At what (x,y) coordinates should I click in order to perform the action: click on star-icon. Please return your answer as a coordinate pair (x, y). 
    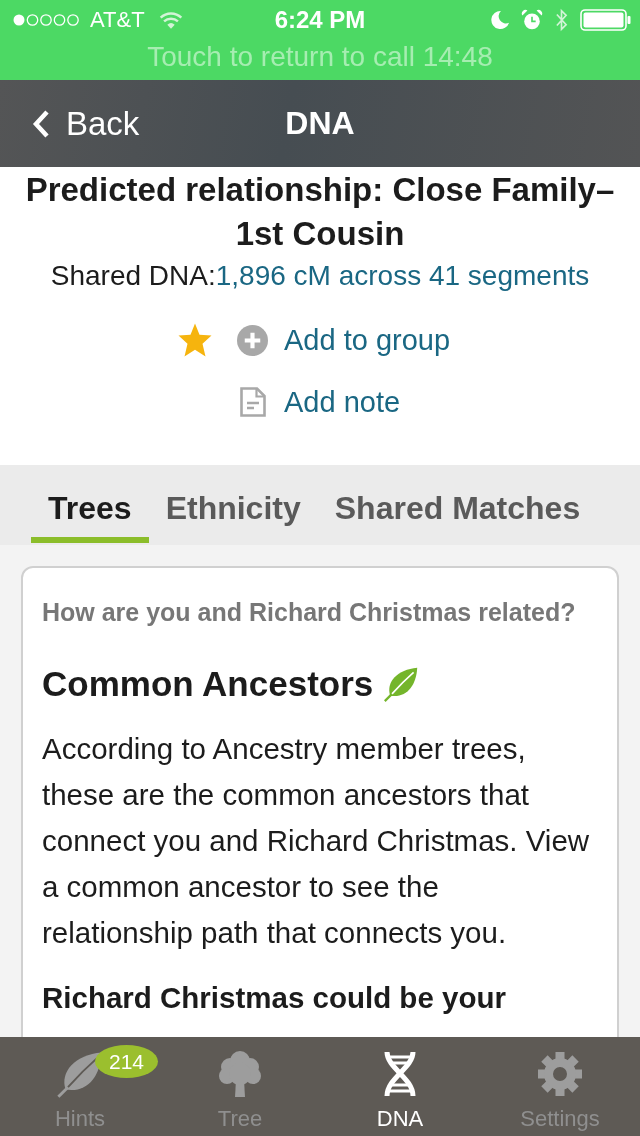
    Looking at the image, I should click on (195, 340).